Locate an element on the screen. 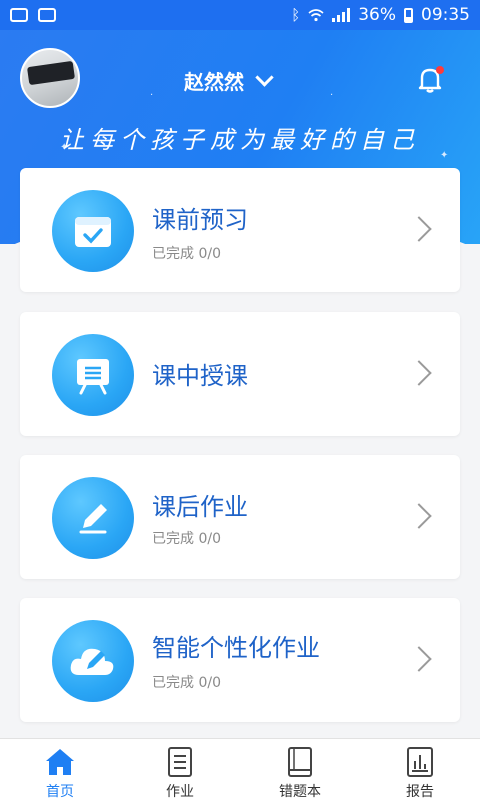 This screenshot has height=801, width=480. nav-label: 报告 is located at coordinates (420, 792).